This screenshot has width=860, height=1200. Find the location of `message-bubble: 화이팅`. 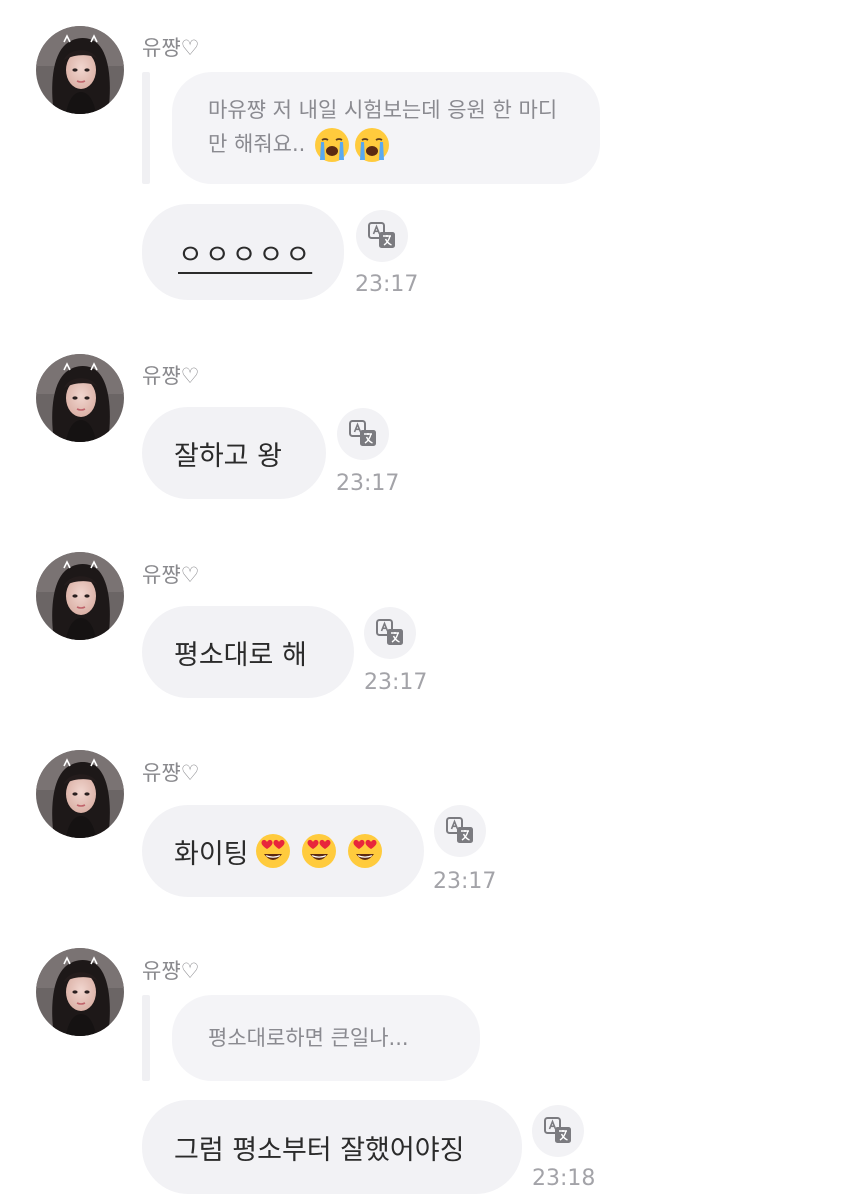

message-bubble: 화이팅 is located at coordinates (283, 851).